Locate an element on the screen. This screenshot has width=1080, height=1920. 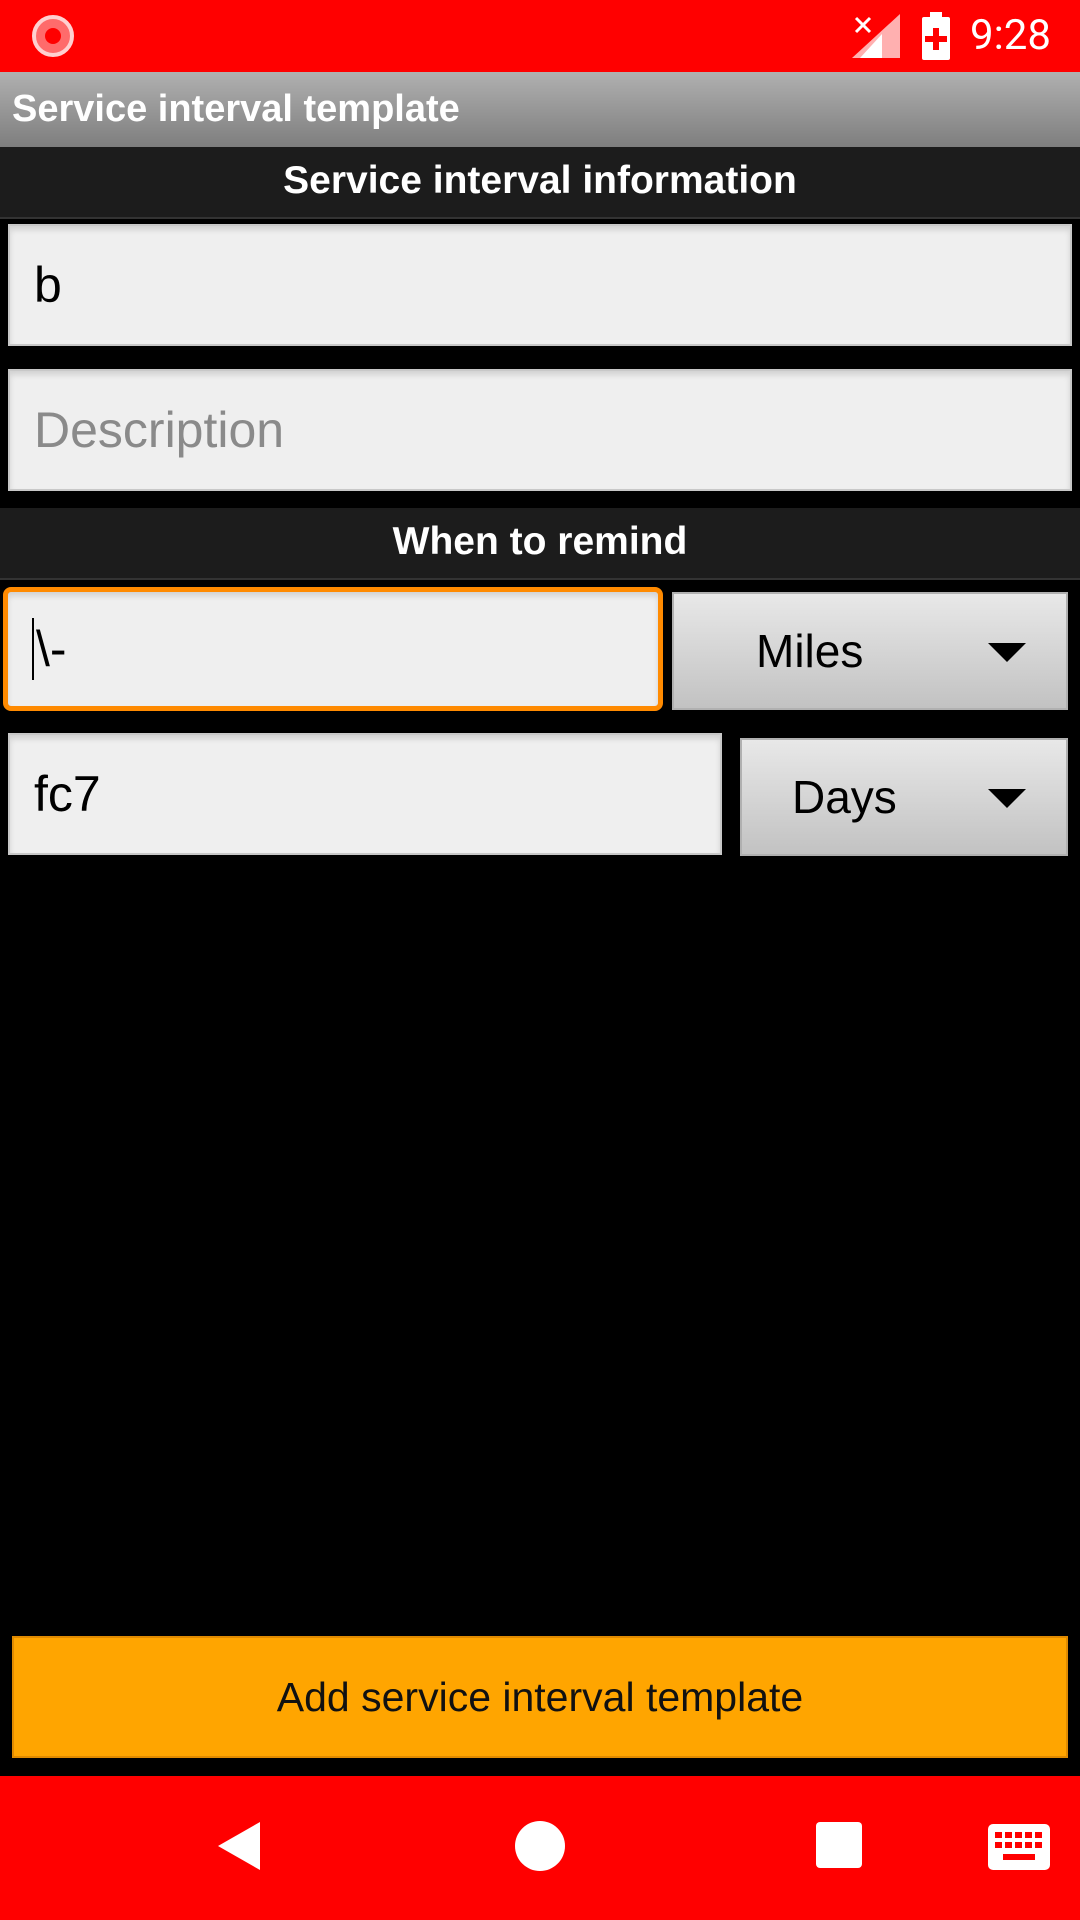
navigation-bar is located at coordinates (540, 1848).